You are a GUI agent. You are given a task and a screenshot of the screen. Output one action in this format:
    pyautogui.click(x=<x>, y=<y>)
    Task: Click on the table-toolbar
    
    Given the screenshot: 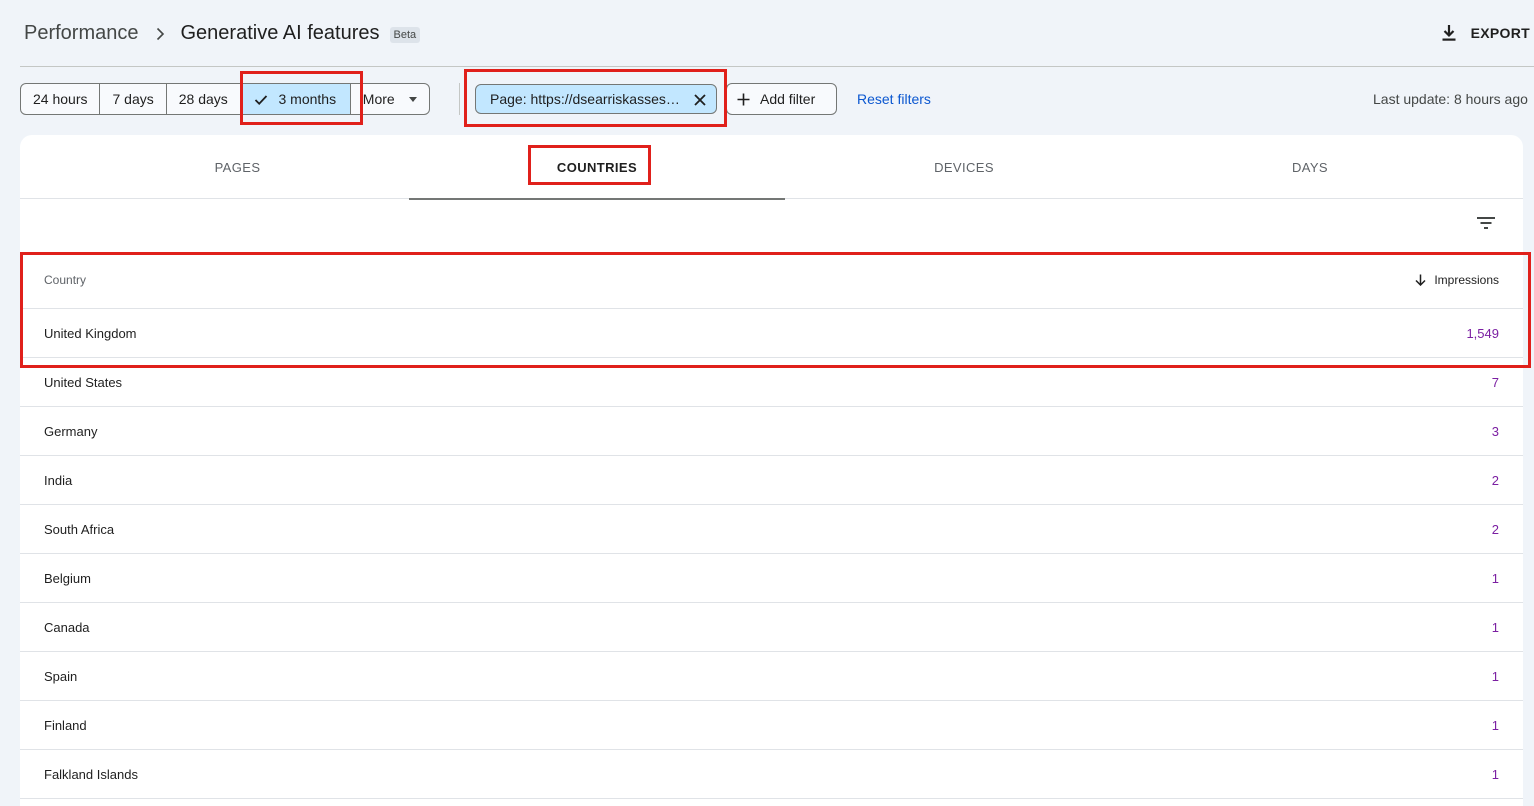 What is the action you would take?
    pyautogui.click(x=771, y=225)
    